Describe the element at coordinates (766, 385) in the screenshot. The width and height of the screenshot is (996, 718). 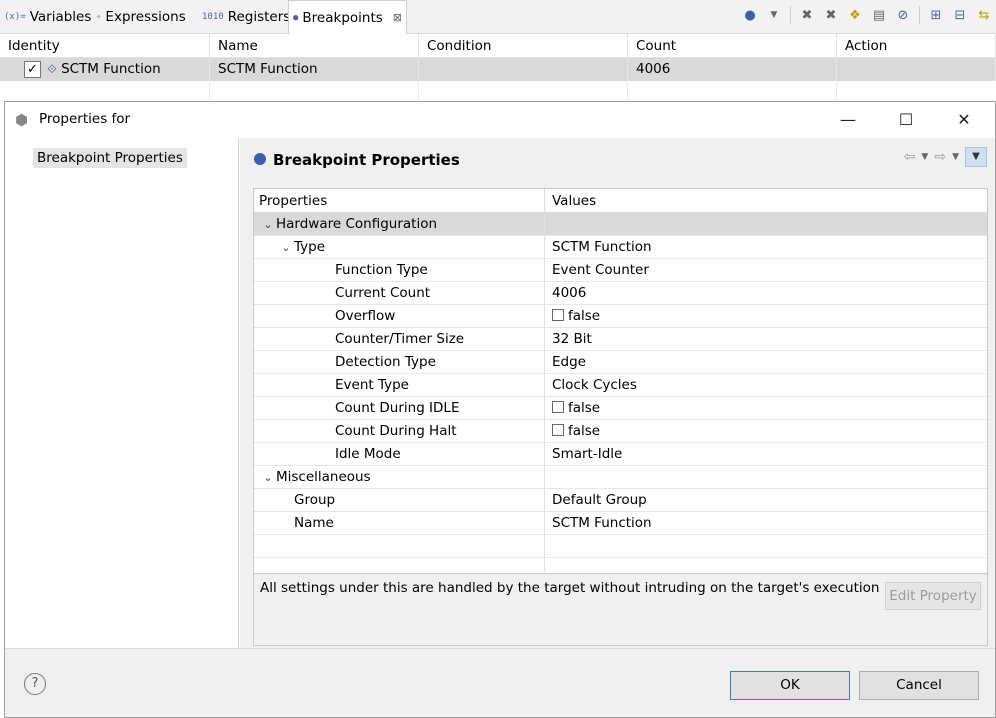
I see `property-value-cell: Clock Cycles` at that location.